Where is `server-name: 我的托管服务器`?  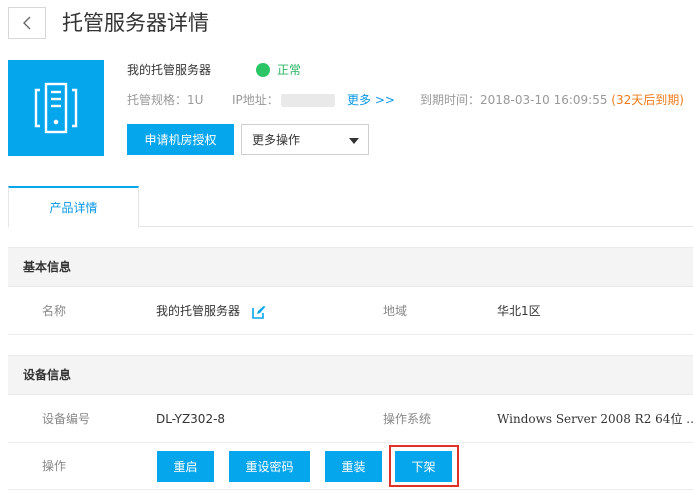 server-name: 我的托管服务器 is located at coordinates (169, 70).